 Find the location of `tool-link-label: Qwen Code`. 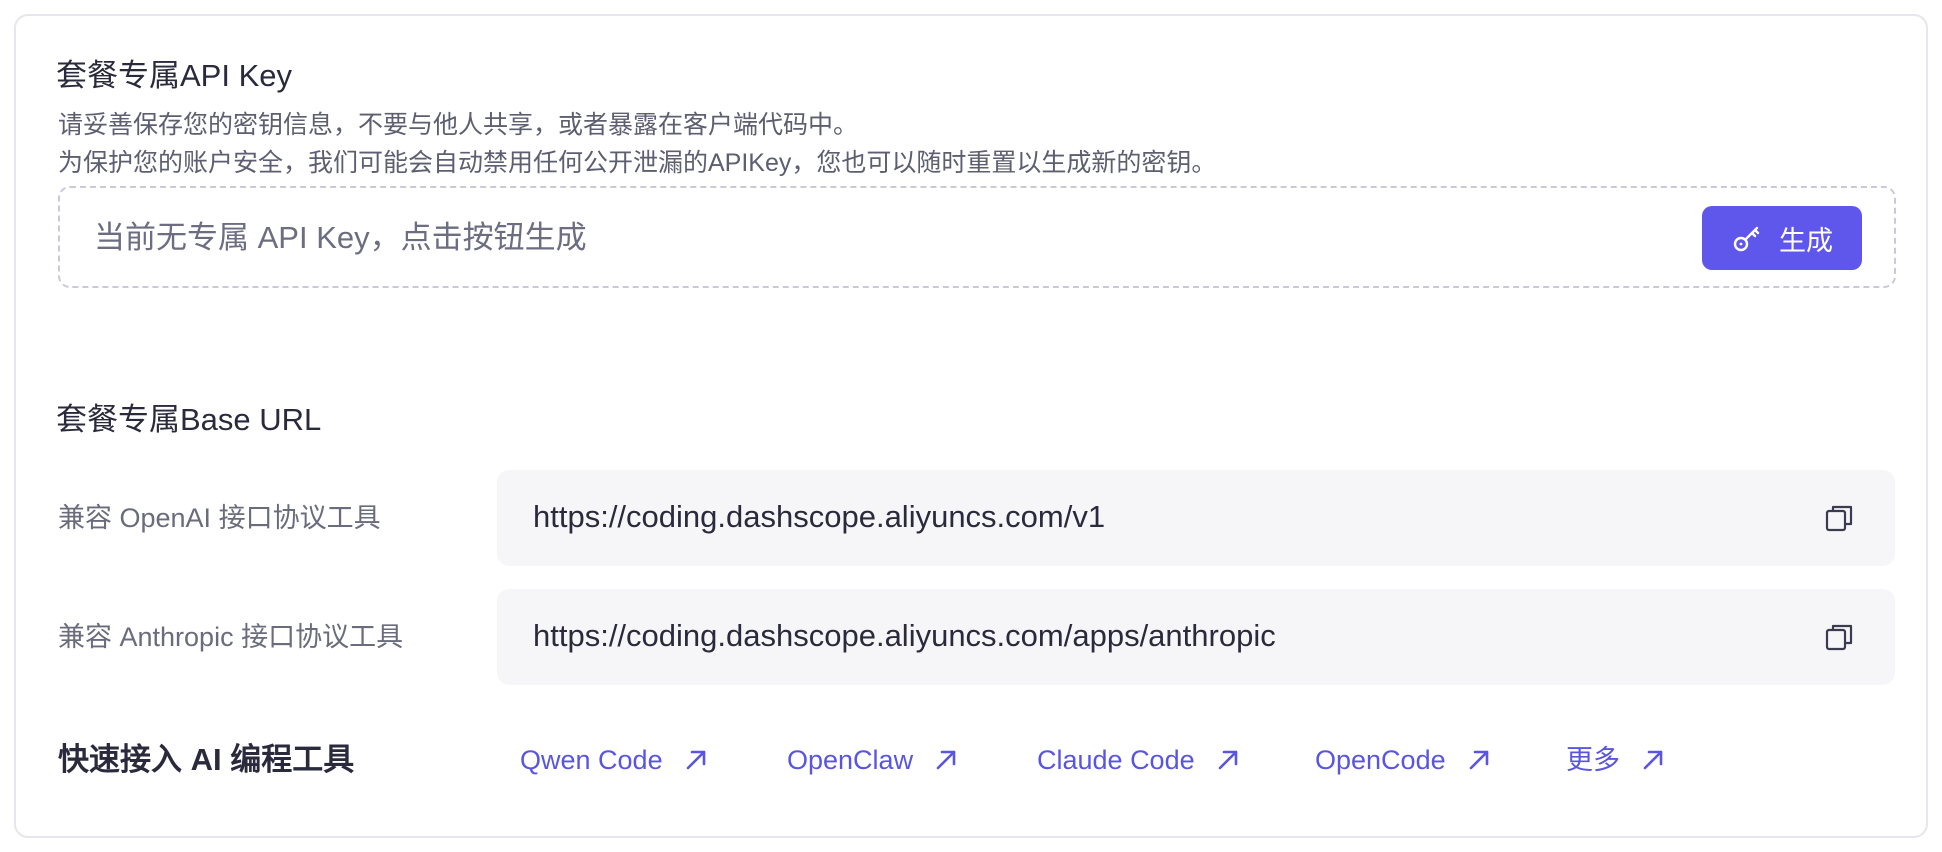

tool-link-label: Qwen Code is located at coordinates (591, 760).